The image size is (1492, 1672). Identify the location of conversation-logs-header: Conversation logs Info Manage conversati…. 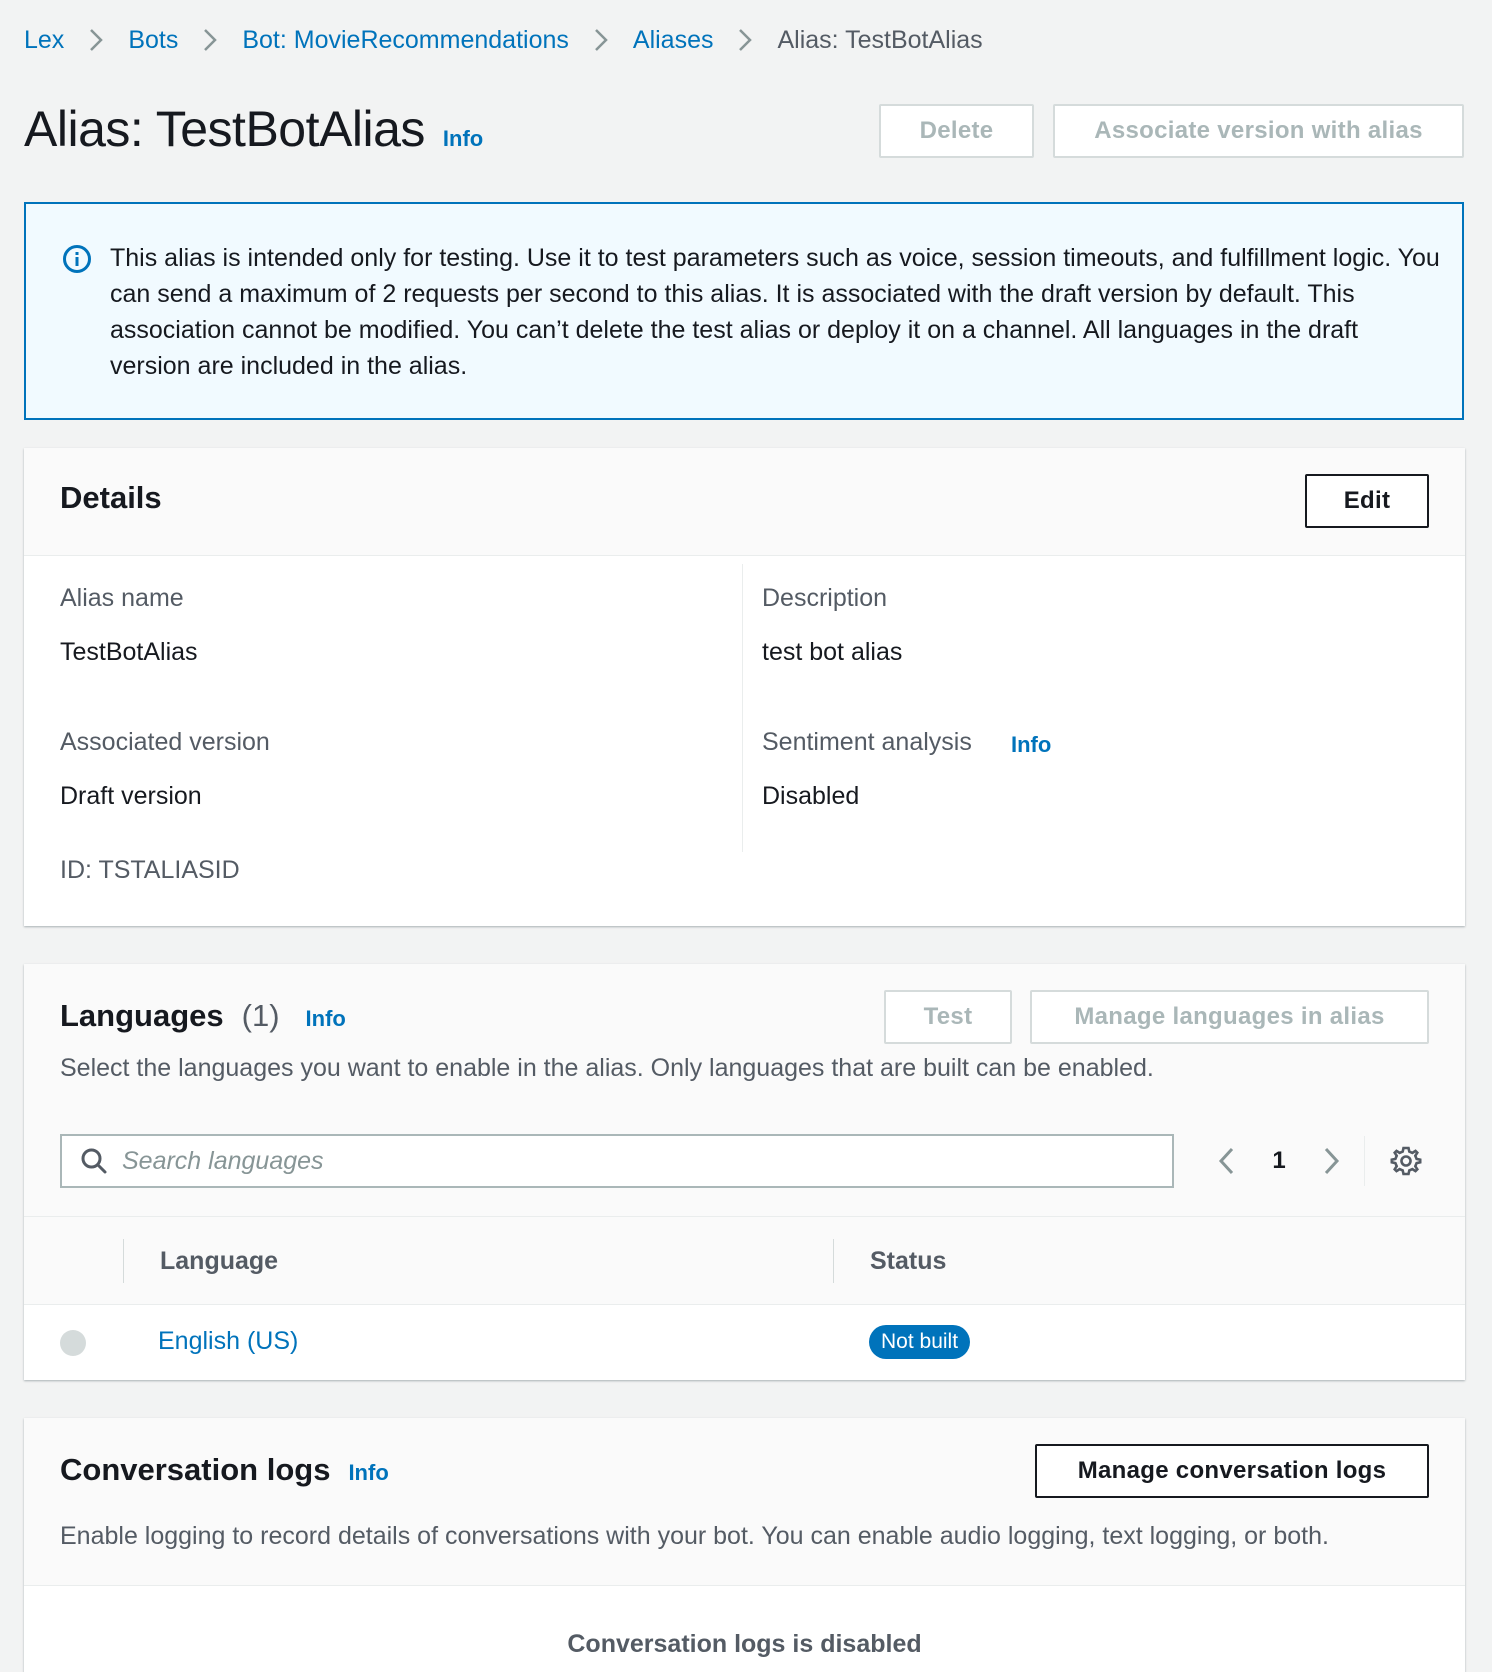
(744, 1502).